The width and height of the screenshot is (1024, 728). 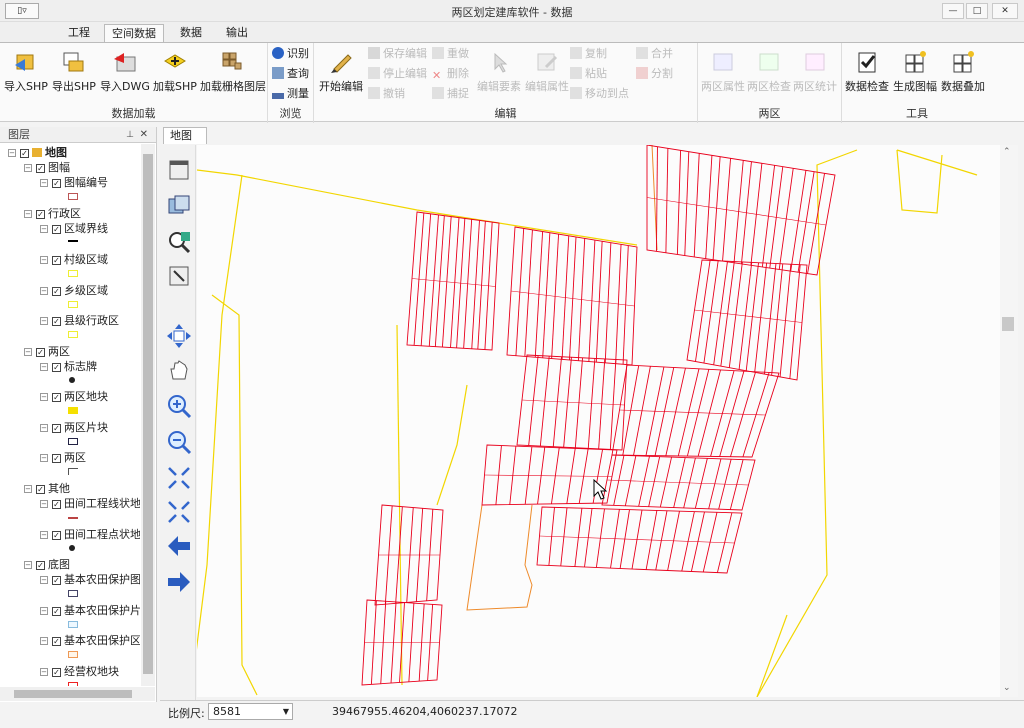 I want to click on layer-node: − ✓ 基本农田保护片, so click(x=90, y=611).